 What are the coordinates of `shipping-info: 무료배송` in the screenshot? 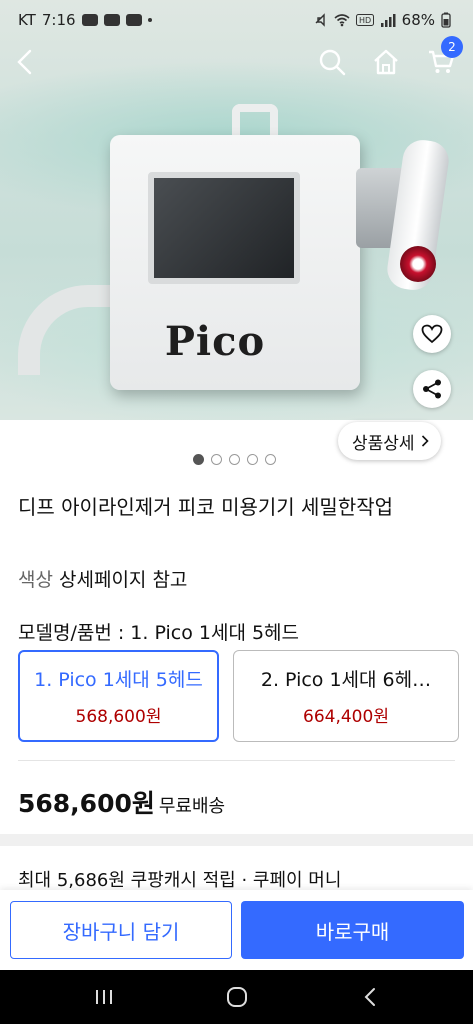 It's located at (192, 806).